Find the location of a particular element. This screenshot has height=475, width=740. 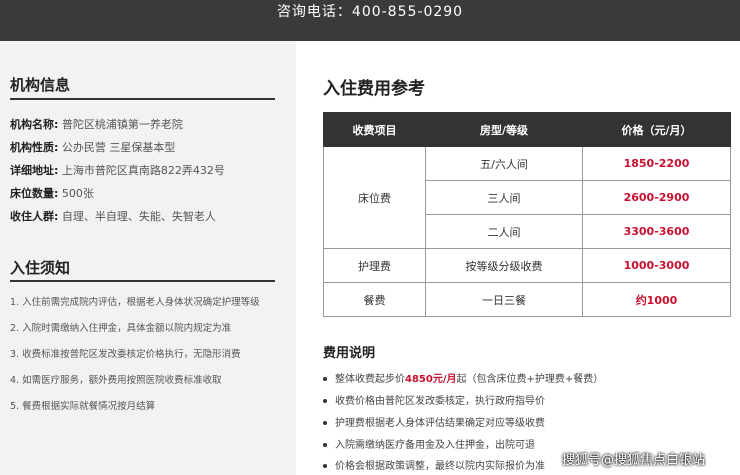

watermark: 搜狐号@搜狐焦点白银站 is located at coordinates (634, 460).